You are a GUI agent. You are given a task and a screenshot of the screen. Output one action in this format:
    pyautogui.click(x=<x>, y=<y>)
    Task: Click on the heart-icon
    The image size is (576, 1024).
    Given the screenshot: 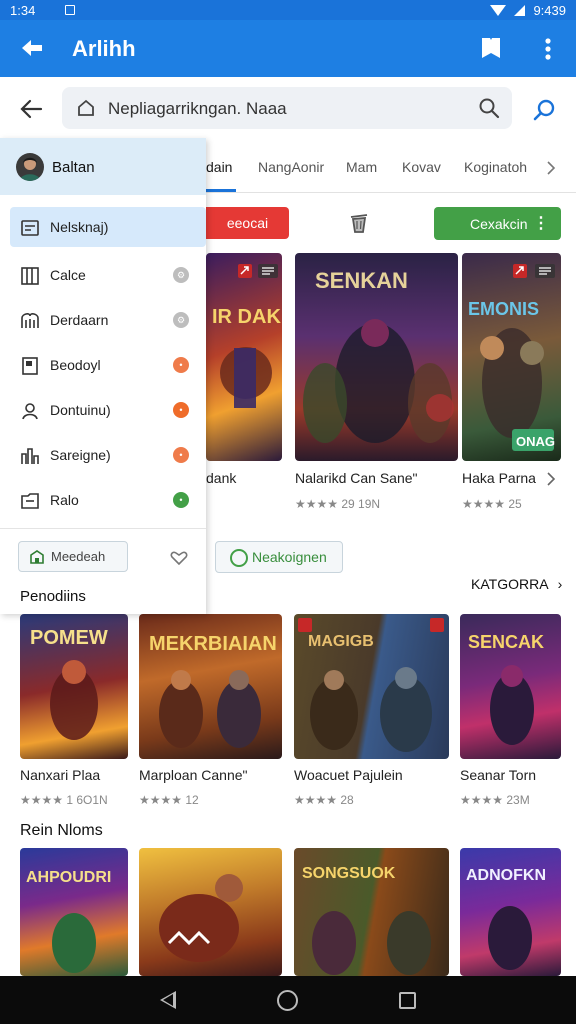 What is the action you would take?
    pyautogui.click(x=179, y=558)
    